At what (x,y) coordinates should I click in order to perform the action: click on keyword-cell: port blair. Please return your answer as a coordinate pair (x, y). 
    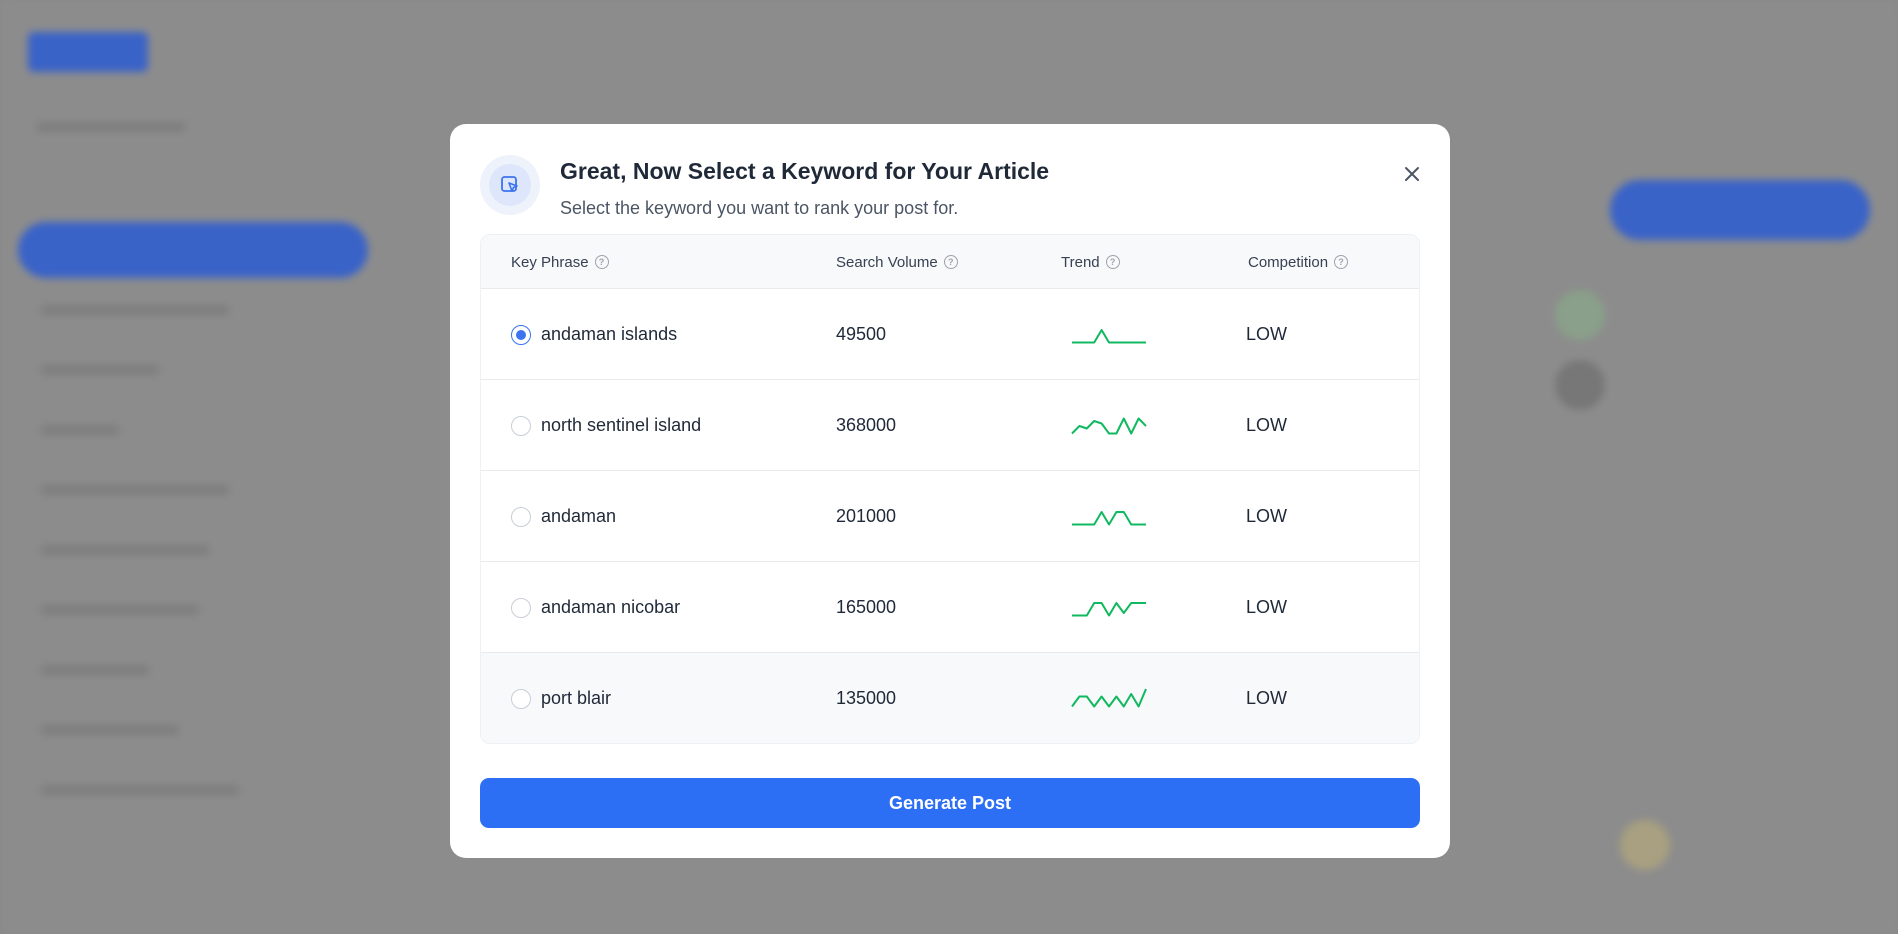
    Looking at the image, I should click on (561, 698).